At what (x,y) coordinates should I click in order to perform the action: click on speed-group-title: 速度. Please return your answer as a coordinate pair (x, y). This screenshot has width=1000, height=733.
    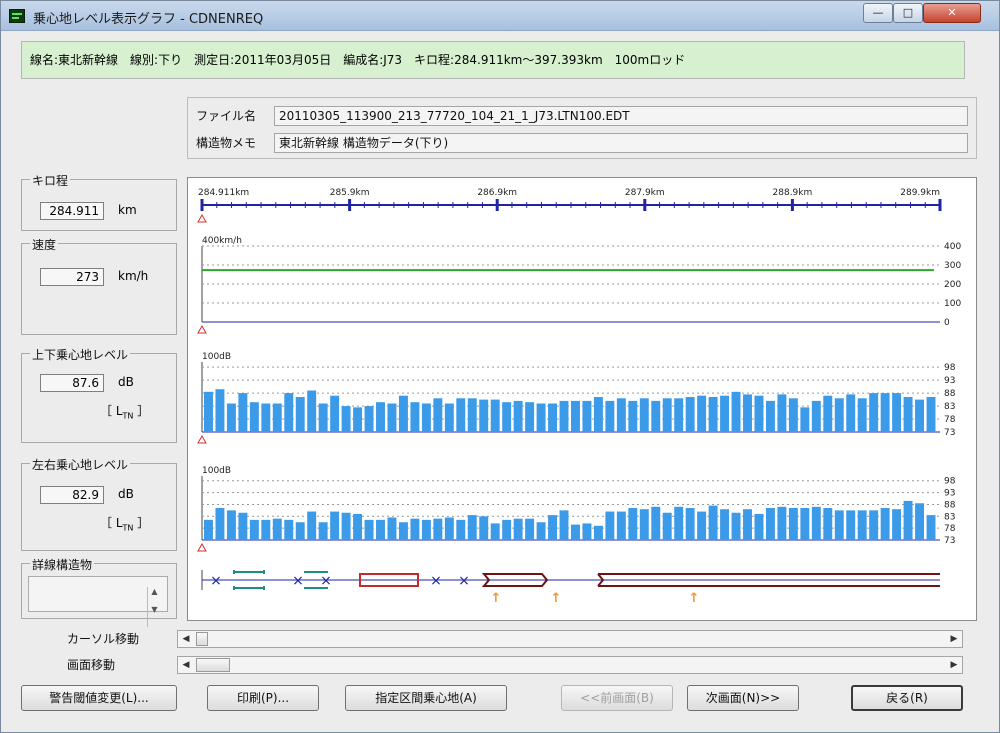
    Looking at the image, I should click on (44, 244).